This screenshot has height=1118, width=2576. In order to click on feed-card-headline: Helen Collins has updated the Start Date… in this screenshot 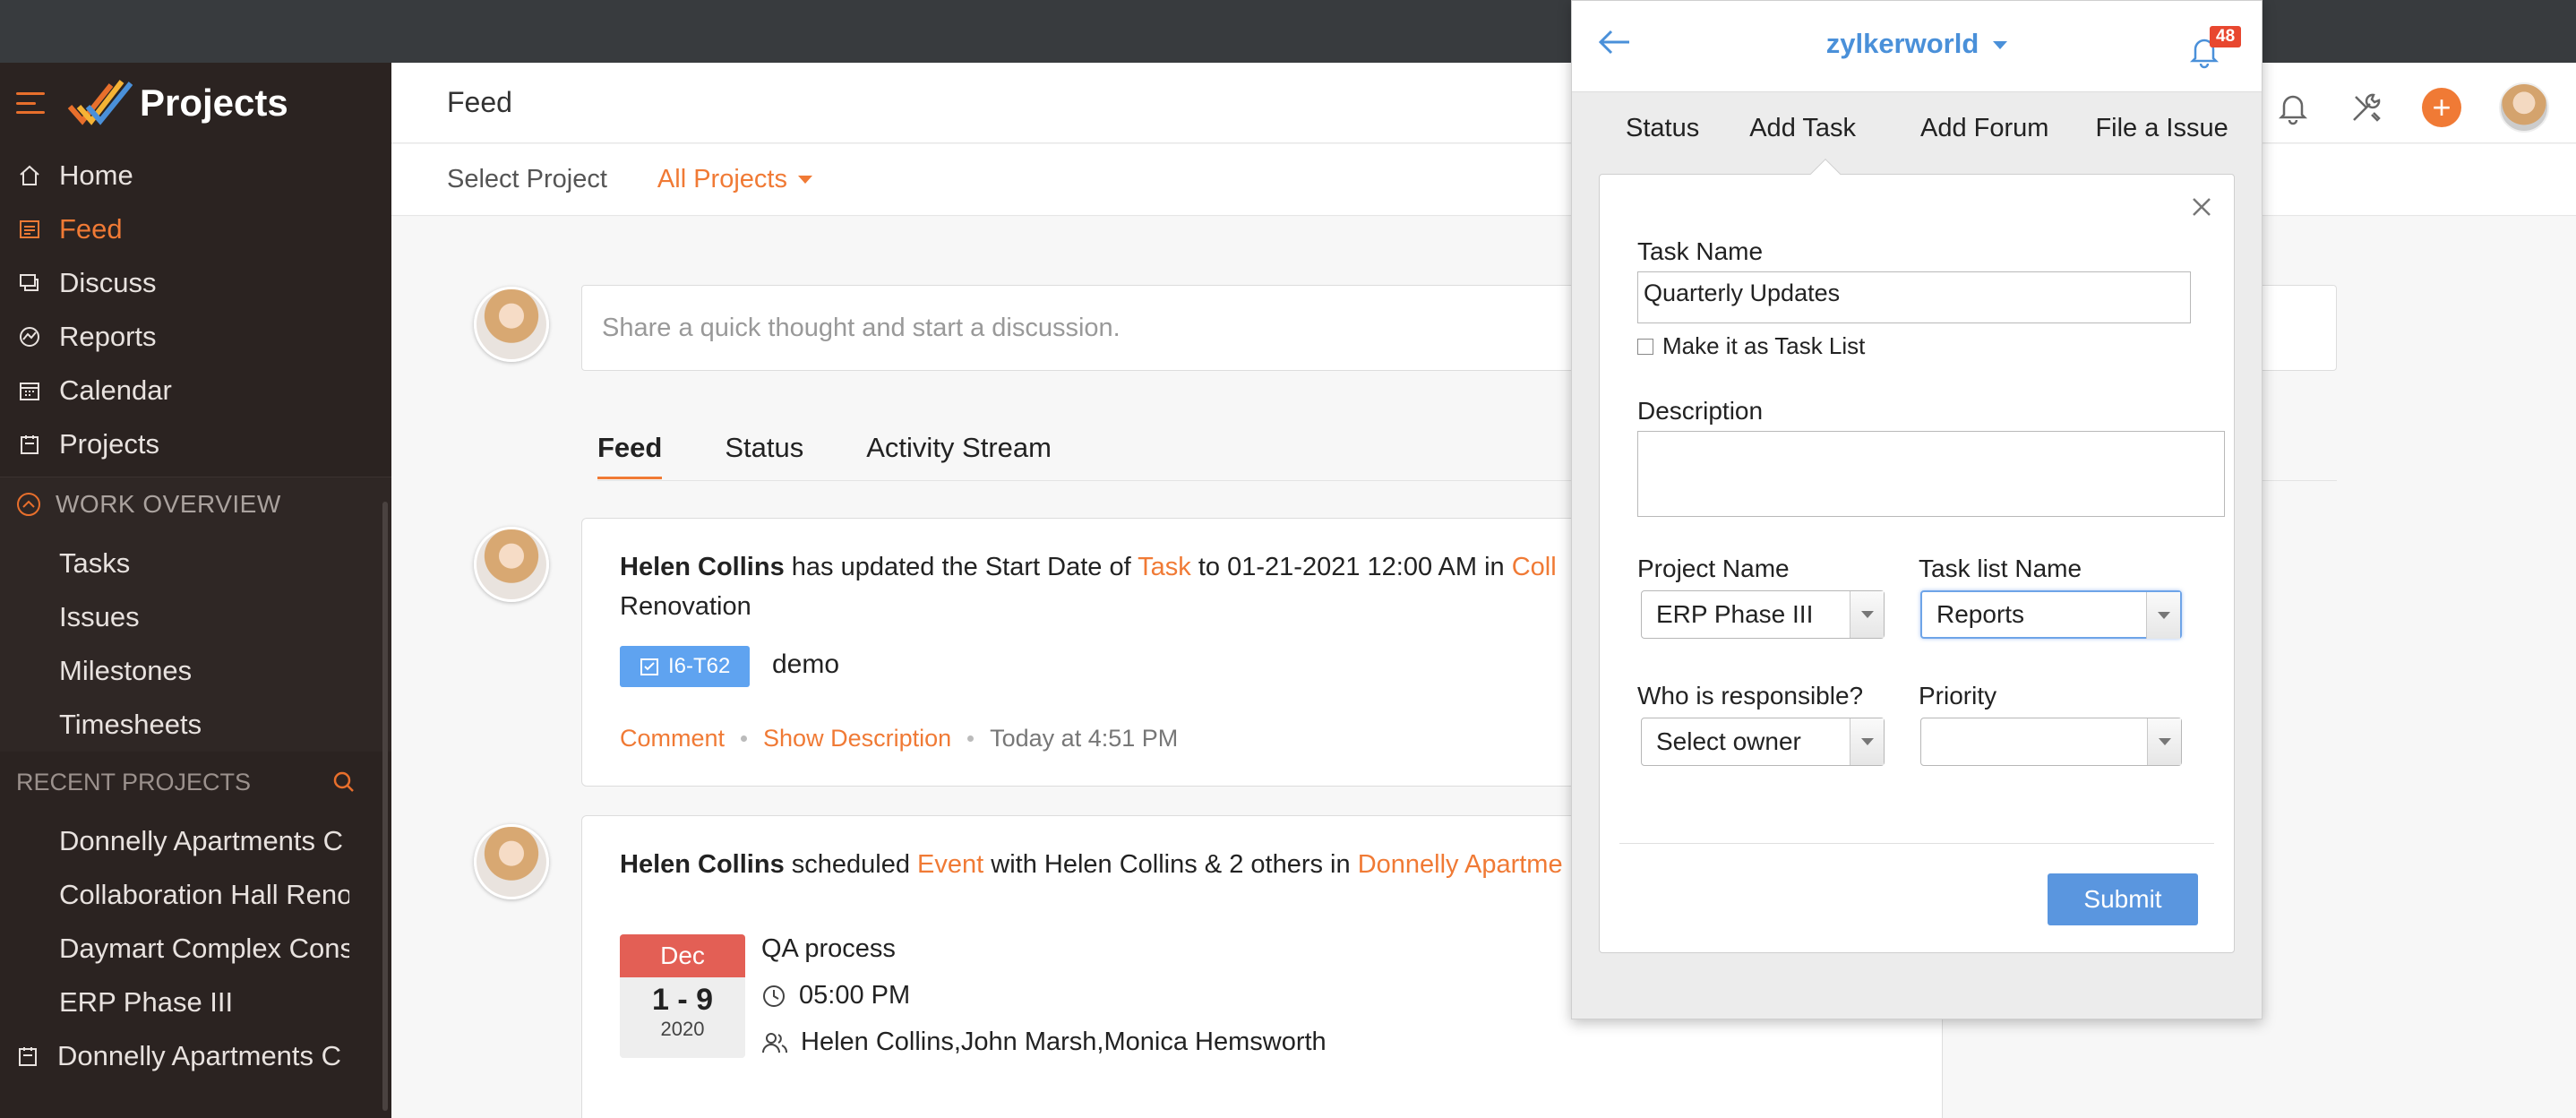, I will do `click(1088, 567)`.